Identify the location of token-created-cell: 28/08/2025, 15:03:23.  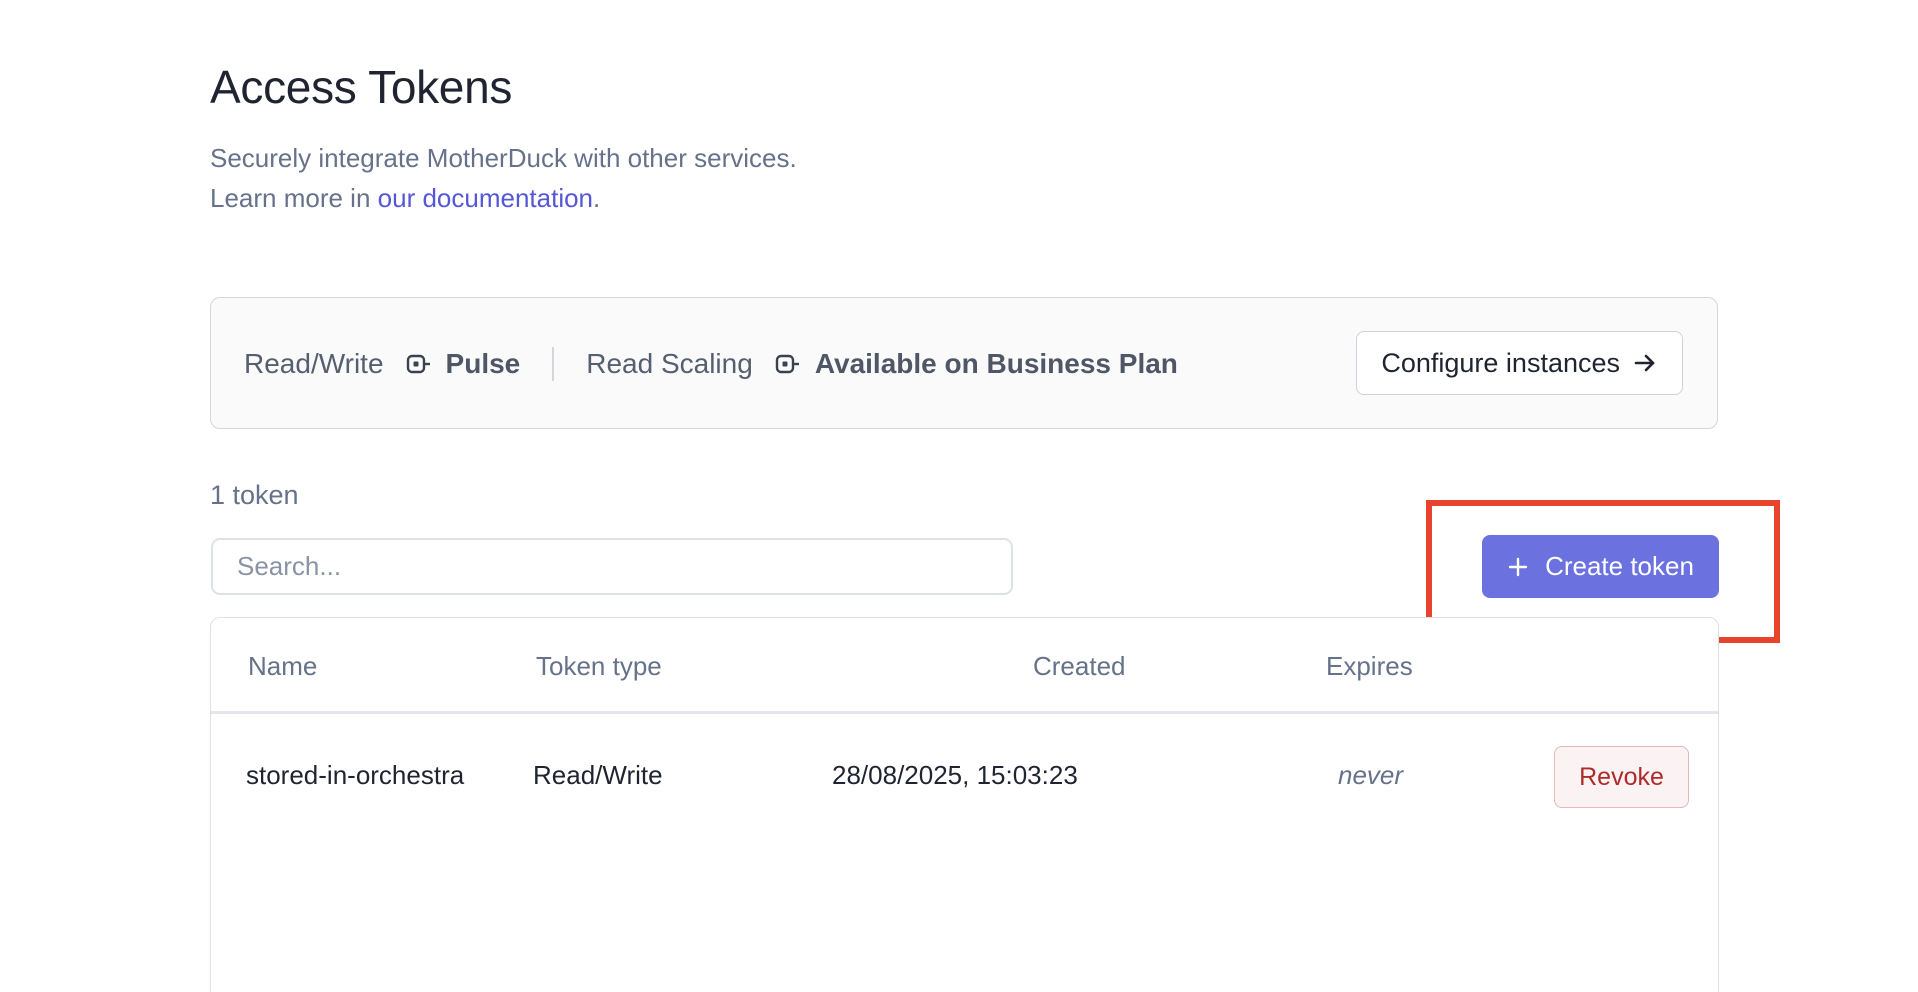
(955, 775).